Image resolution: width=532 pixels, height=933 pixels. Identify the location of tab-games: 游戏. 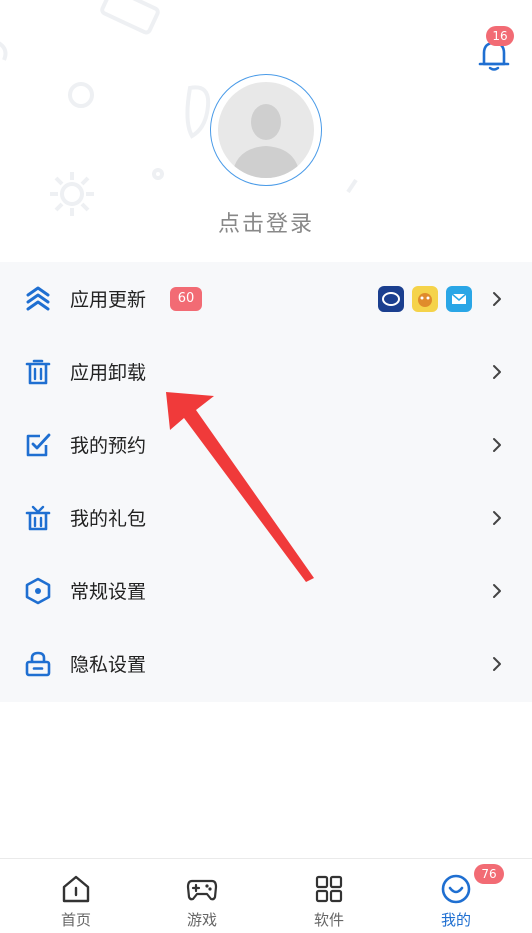
(202, 896).